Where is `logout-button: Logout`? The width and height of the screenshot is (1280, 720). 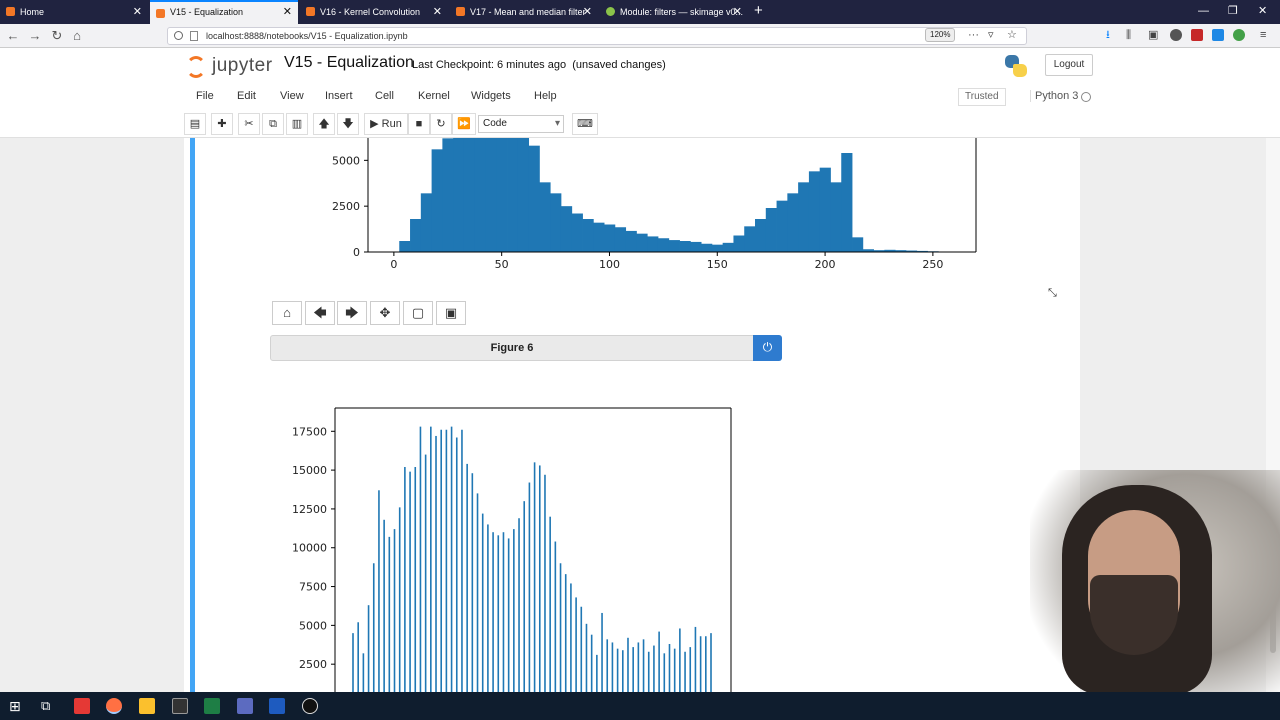
logout-button: Logout is located at coordinates (1069, 65).